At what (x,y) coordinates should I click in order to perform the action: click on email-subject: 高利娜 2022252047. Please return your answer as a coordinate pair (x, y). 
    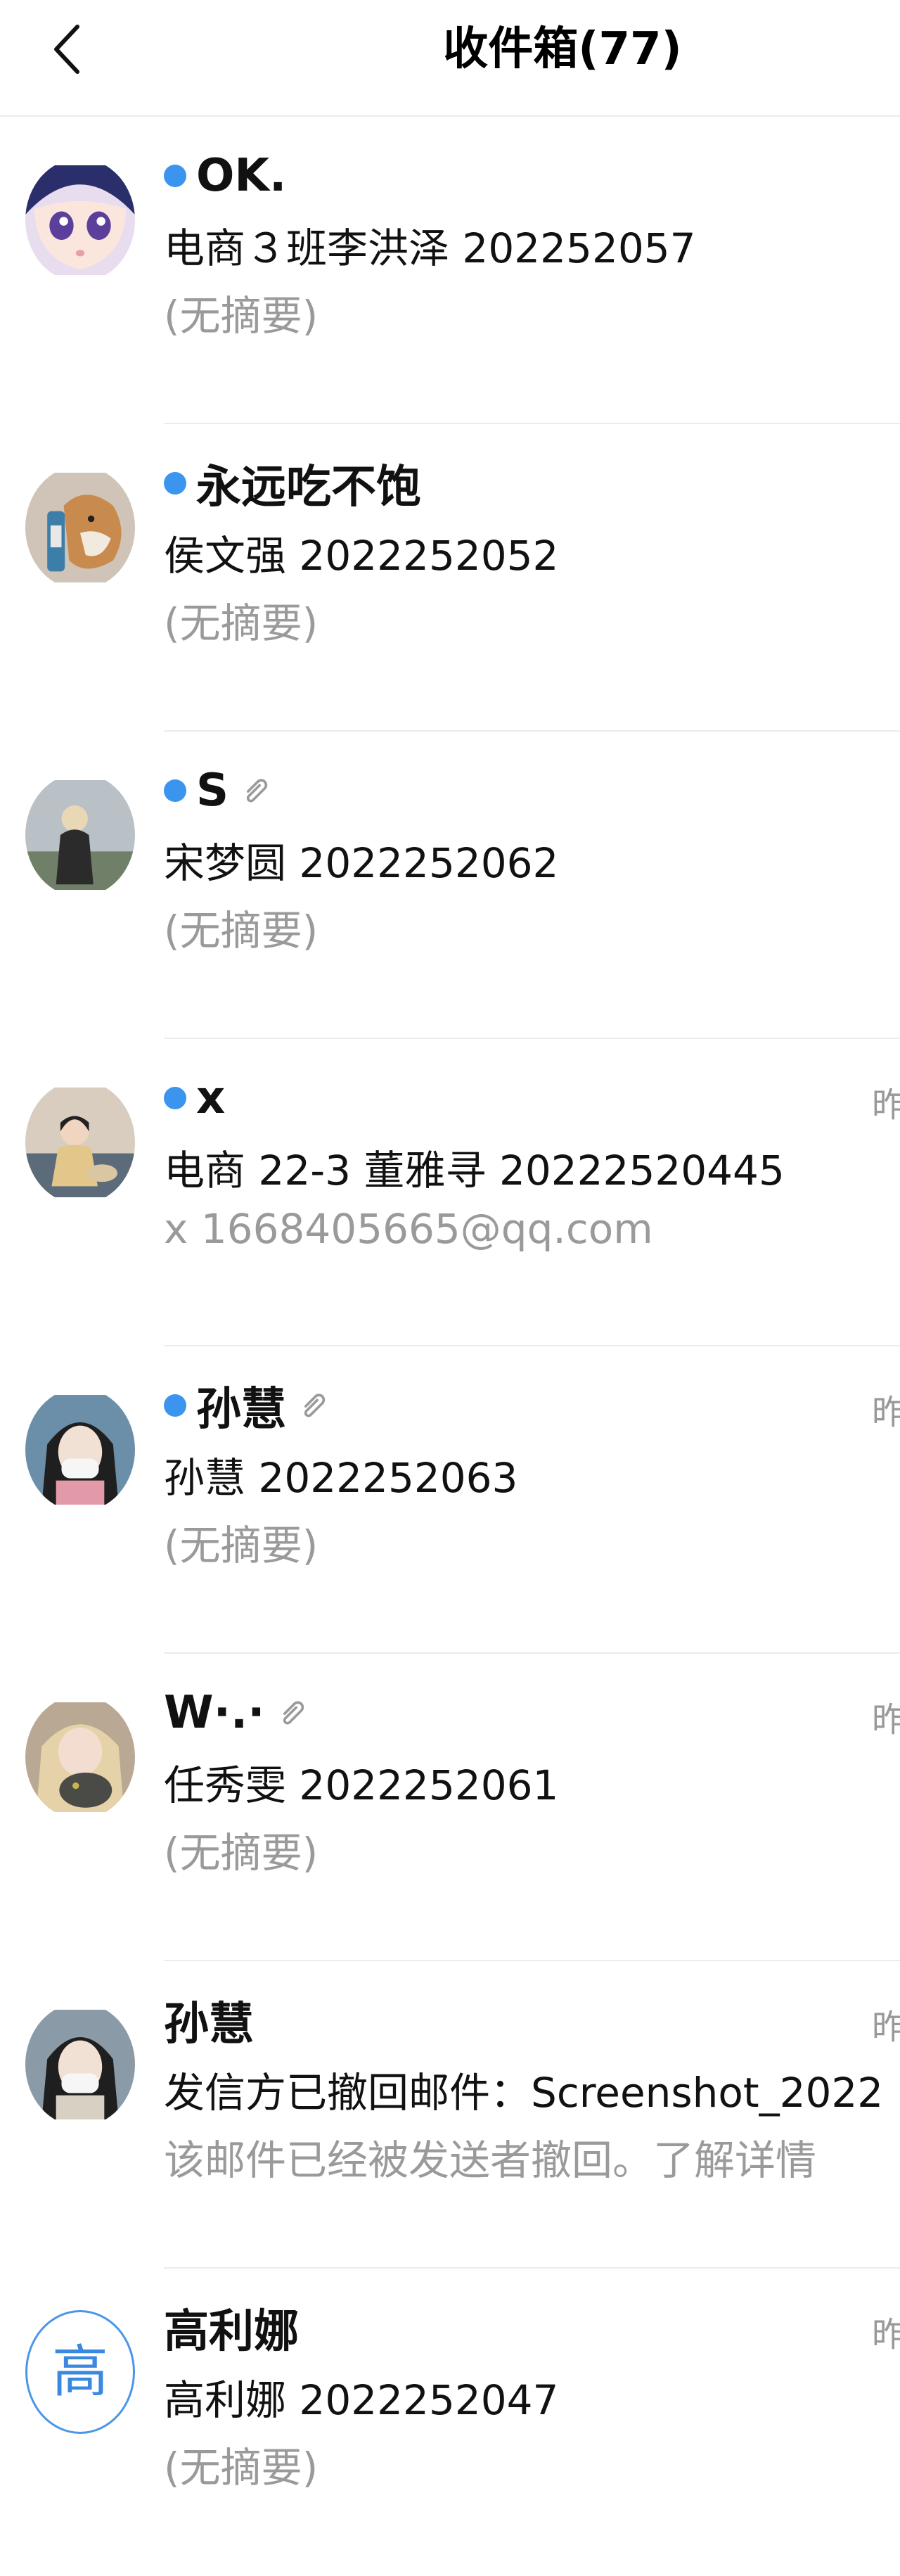
    Looking at the image, I should click on (361, 2400).